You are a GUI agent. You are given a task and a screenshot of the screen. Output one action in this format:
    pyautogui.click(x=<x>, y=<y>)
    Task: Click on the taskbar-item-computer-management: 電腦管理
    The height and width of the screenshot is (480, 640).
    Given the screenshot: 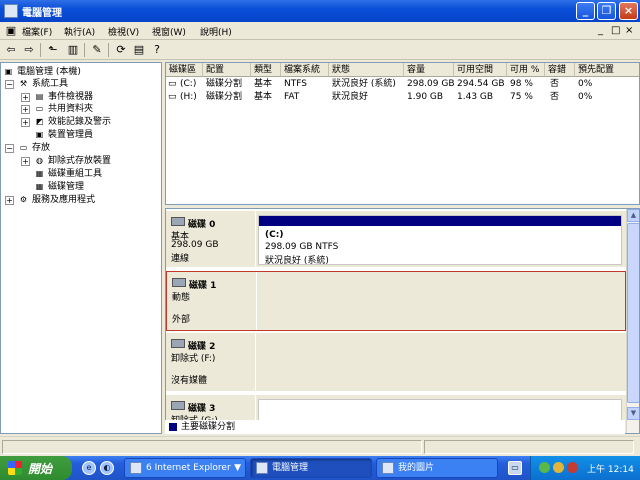 What is the action you would take?
    pyautogui.click(x=311, y=468)
    